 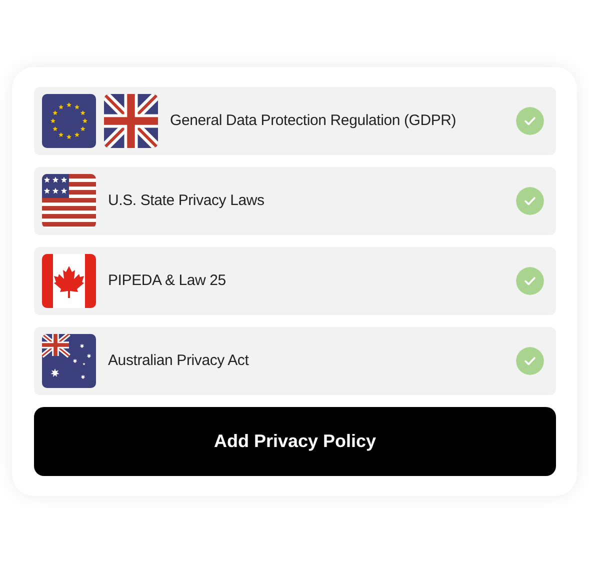 I want to click on policy-label: U.S. State Privacy Laws, so click(x=187, y=200).